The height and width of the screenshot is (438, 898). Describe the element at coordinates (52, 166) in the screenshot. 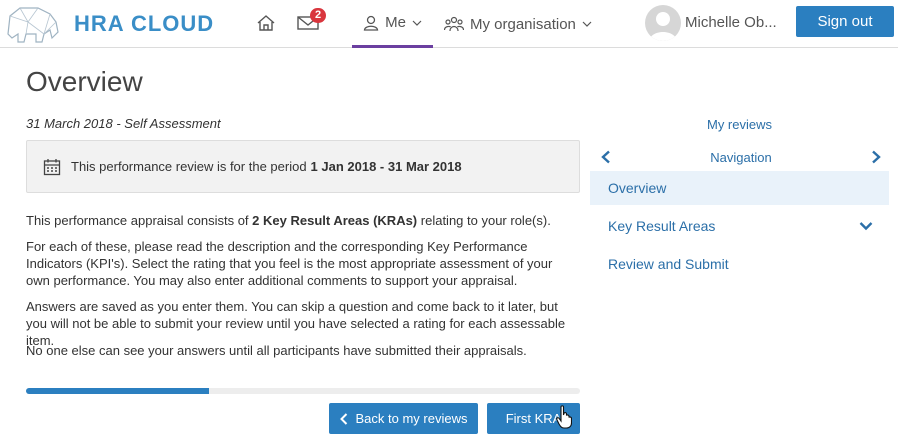

I see `calendar-icon` at that location.